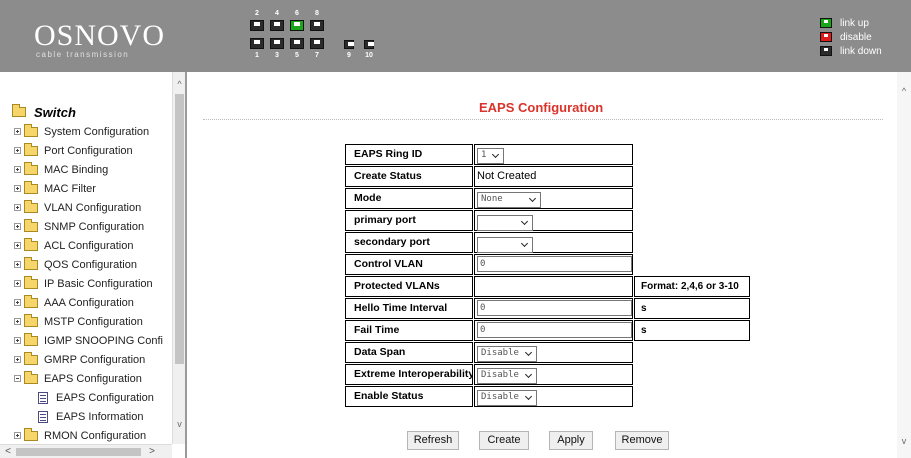 The image size is (911, 458). Describe the element at coordinates (86, 131) in the screenshot. I see `sidebar-item-system-configuration: System Configuration` at that location.